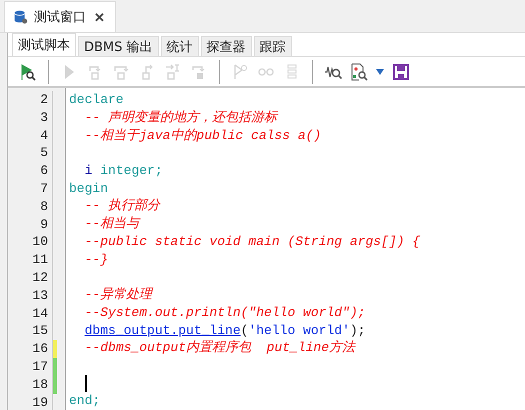  I want to click on code-line: --相当于java中的public calss a(), so click(203, 135).